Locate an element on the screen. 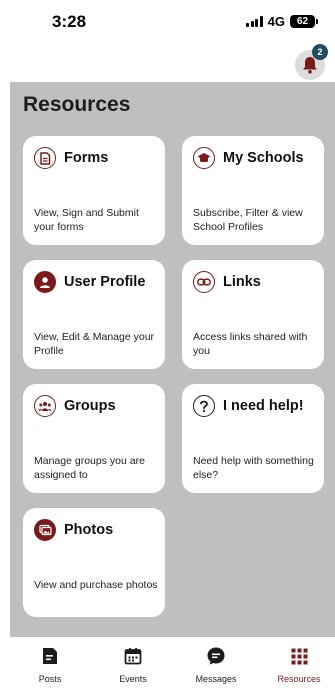 The width and height of the screenshot is (335, 699). app-header: 2 is located at coordinates (167, 61).